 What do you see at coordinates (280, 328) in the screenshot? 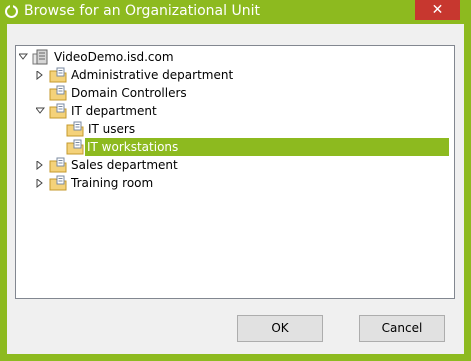
I see `ok-button: OK` at bounding box center [280, 328].